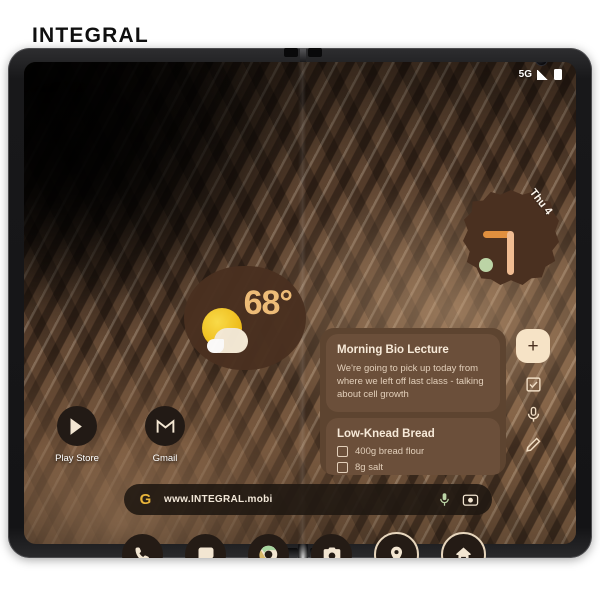 Image resolution: width=600 pixels, height=600 pixels. I want to click on checkbox-checked-icon, so click(533, 384).